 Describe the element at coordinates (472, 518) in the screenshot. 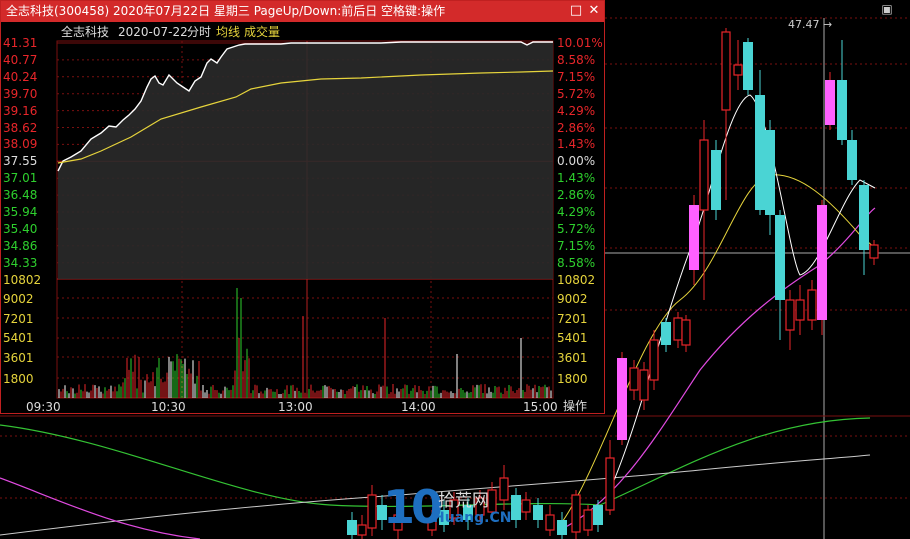

I see `watermark-en: Huang.CN` at that location.